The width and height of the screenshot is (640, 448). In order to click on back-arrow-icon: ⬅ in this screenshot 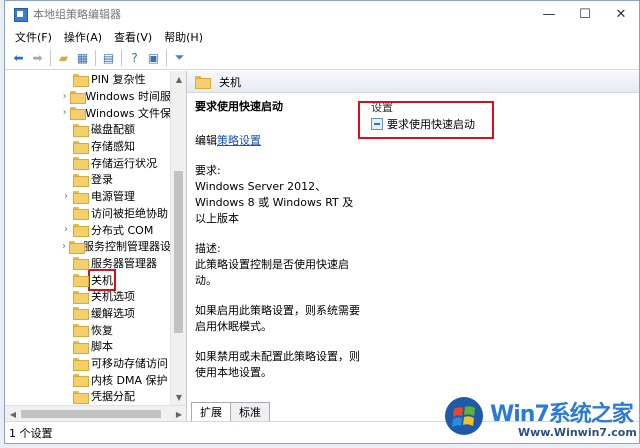, I will do `click(18, 57)`.